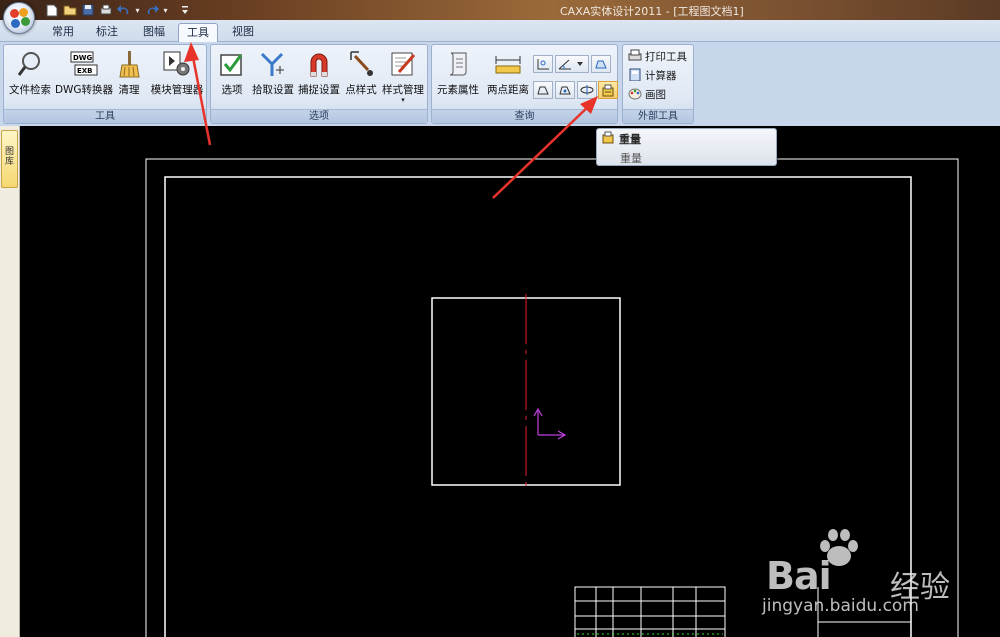 The image size is (1000, 637). What do you see at coordinates (647, 94) in the screenshot?
I see `paint-button: 画图` at bounding box center [647, 94].